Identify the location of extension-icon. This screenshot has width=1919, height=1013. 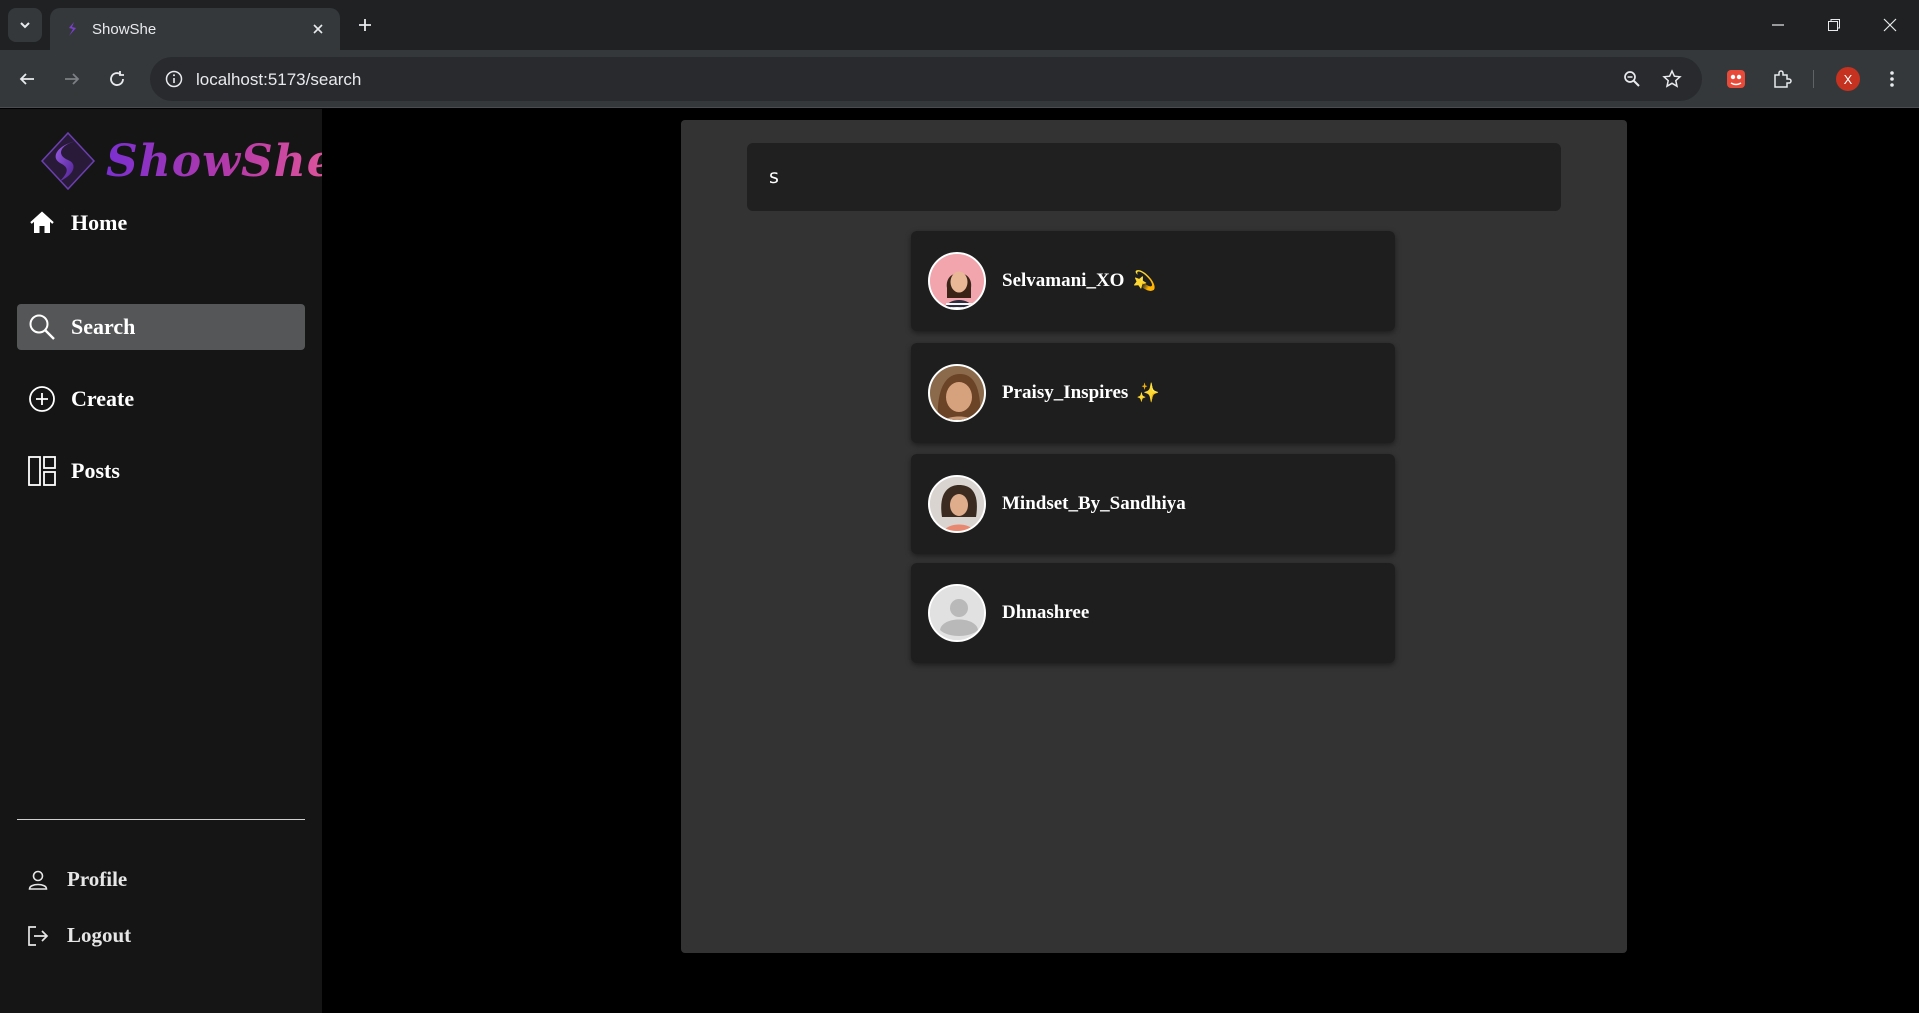
(1736, 79).